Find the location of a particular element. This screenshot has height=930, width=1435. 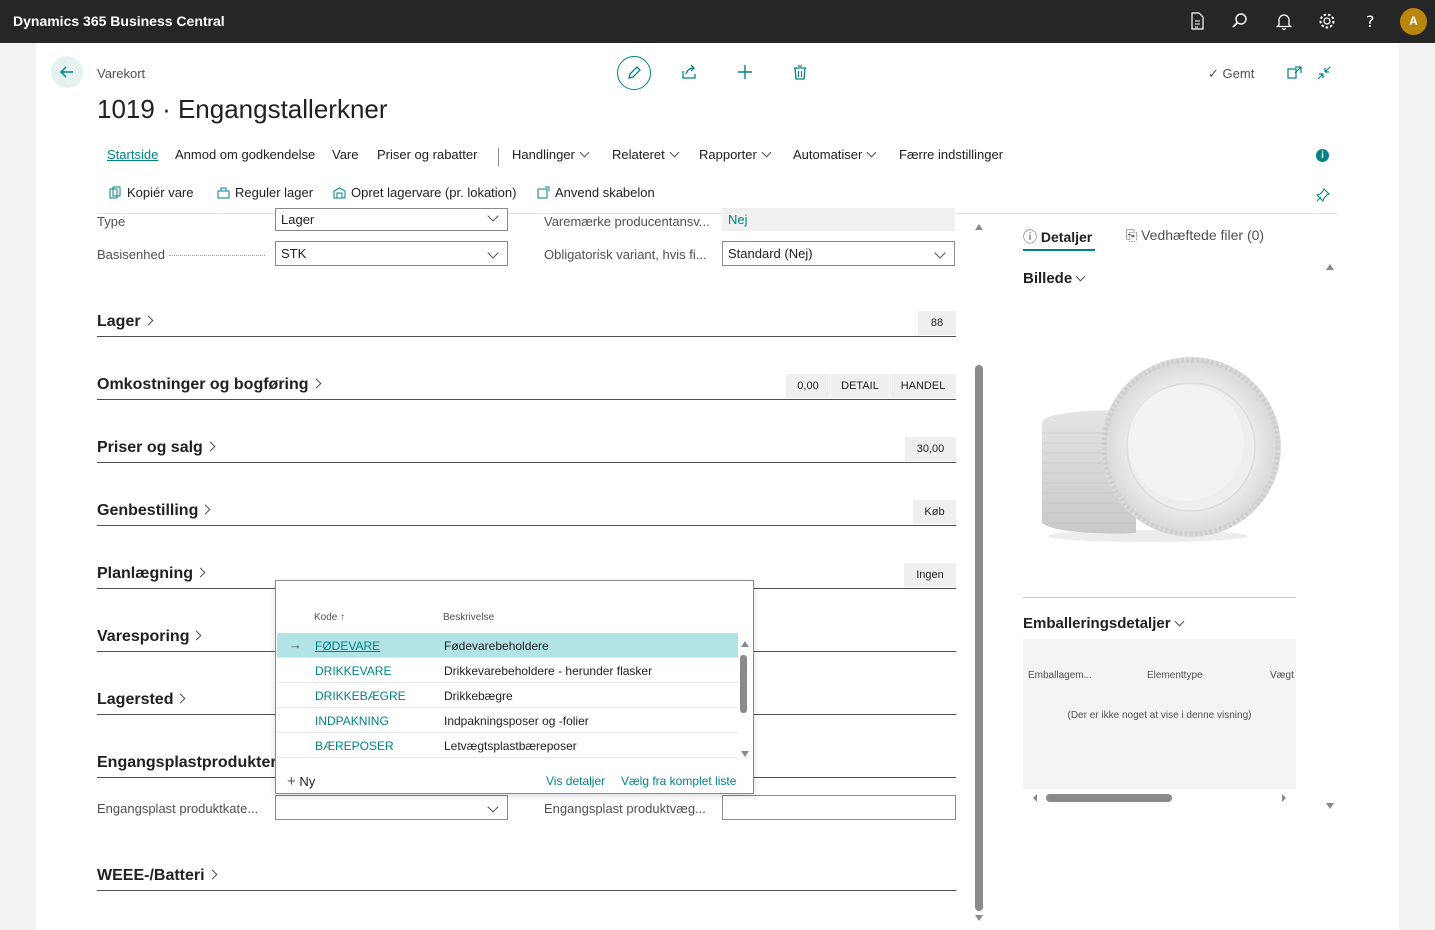

apply-template-button: Anvend skabelon is located at coordinates (596, 192).